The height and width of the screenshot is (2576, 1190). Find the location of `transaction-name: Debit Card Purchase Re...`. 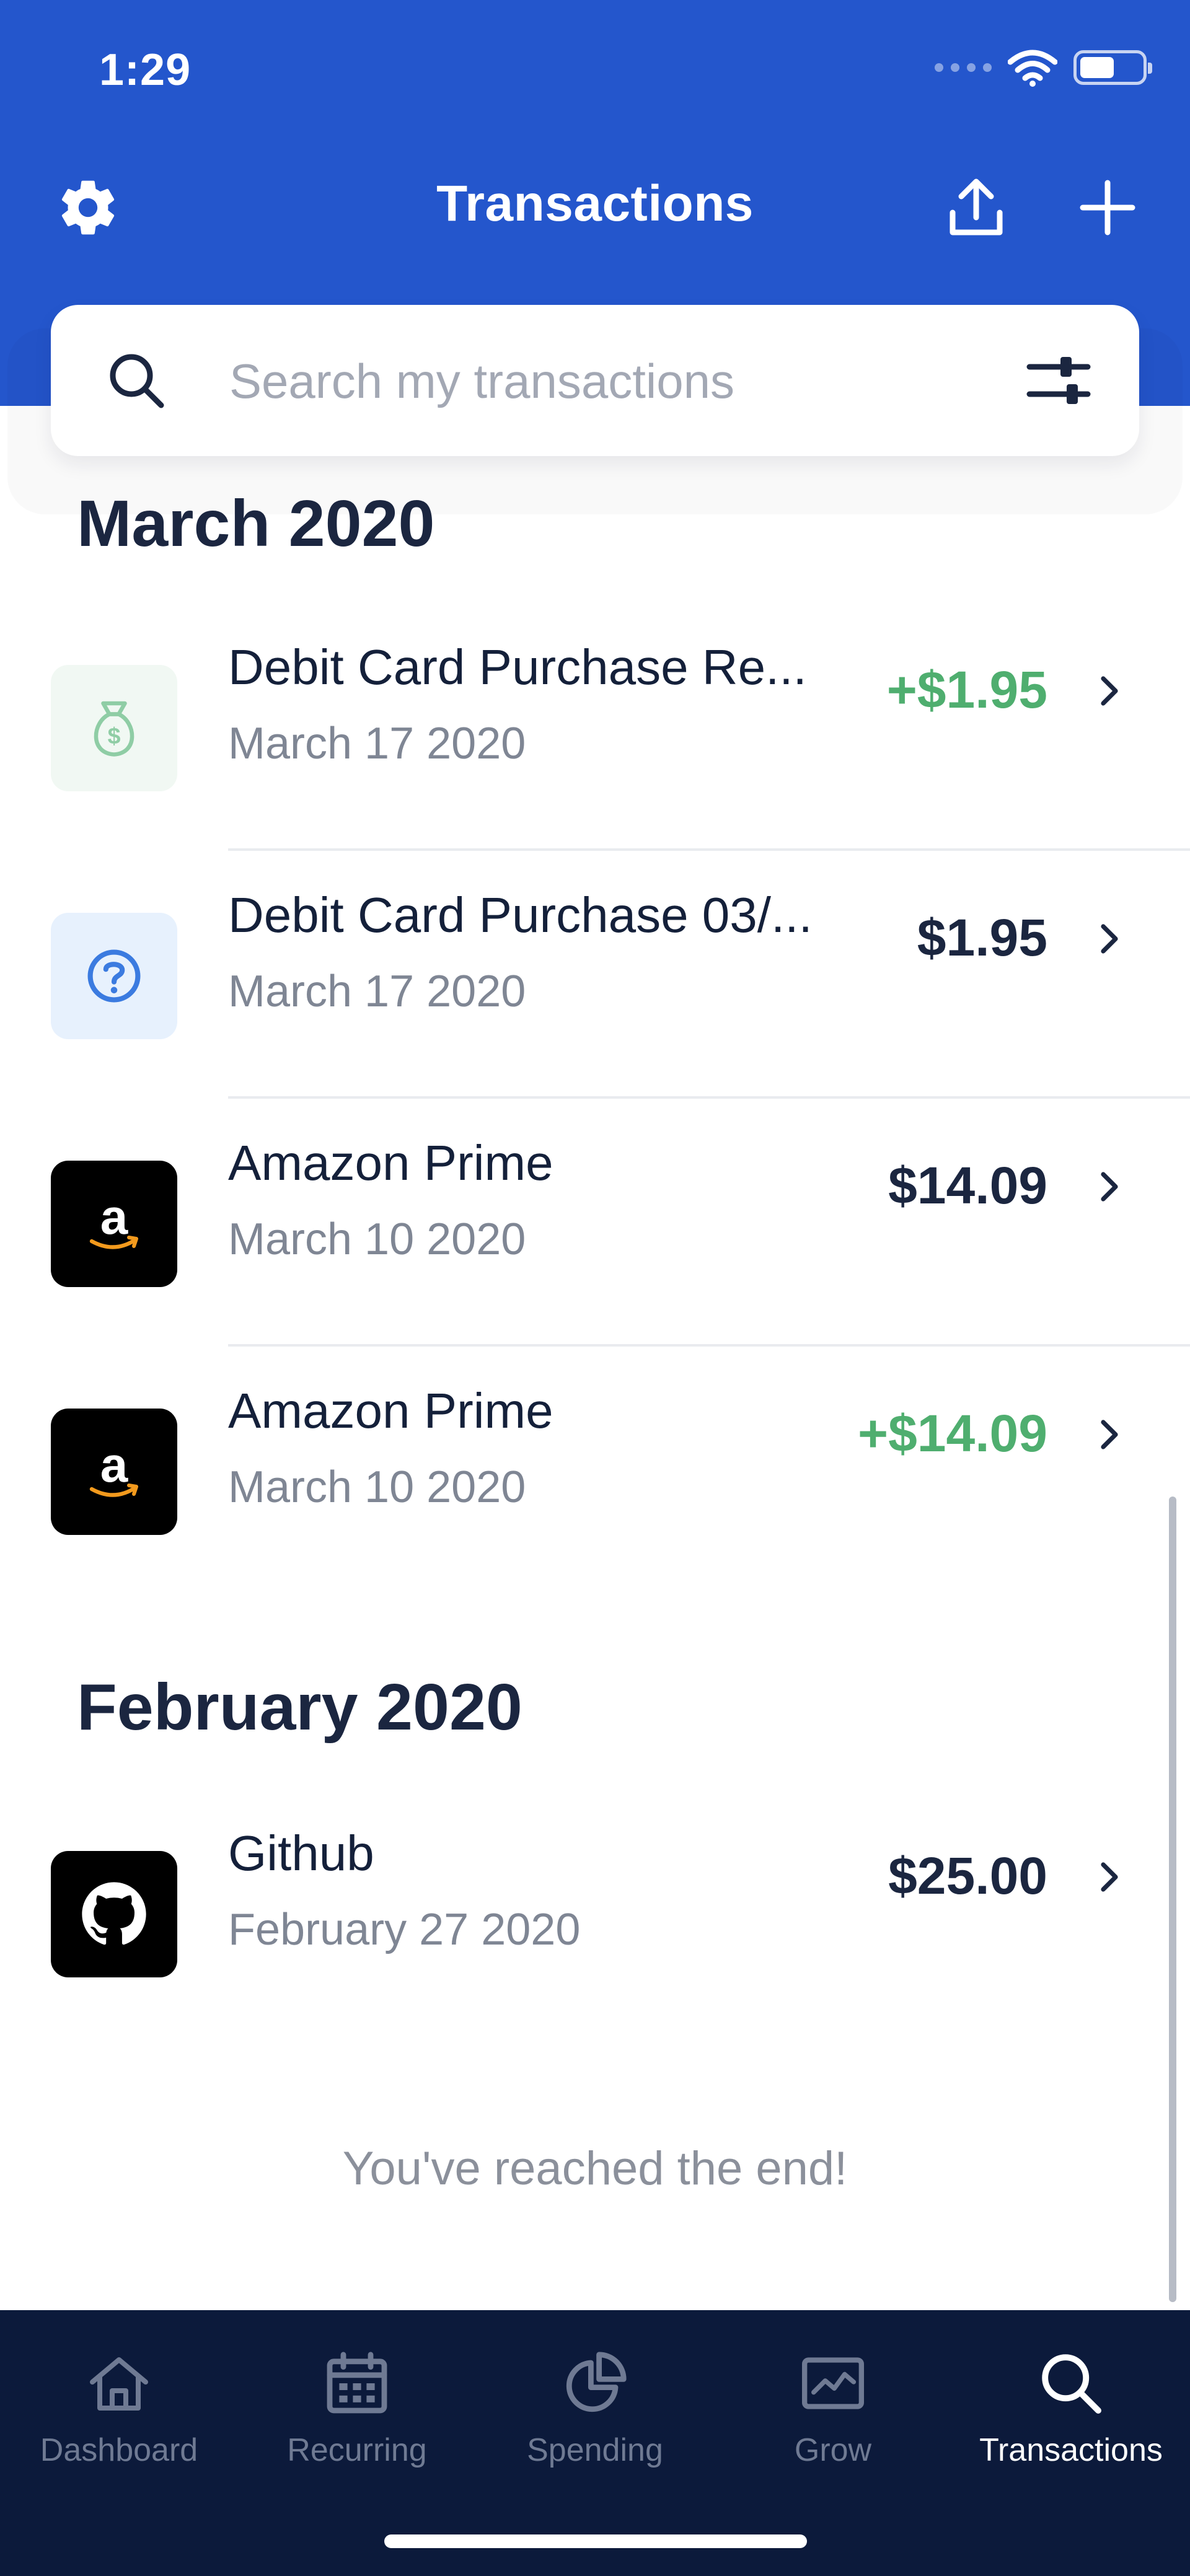

transaction-name: Debit Card Purchase Re... is located at coordinates (517, 668).